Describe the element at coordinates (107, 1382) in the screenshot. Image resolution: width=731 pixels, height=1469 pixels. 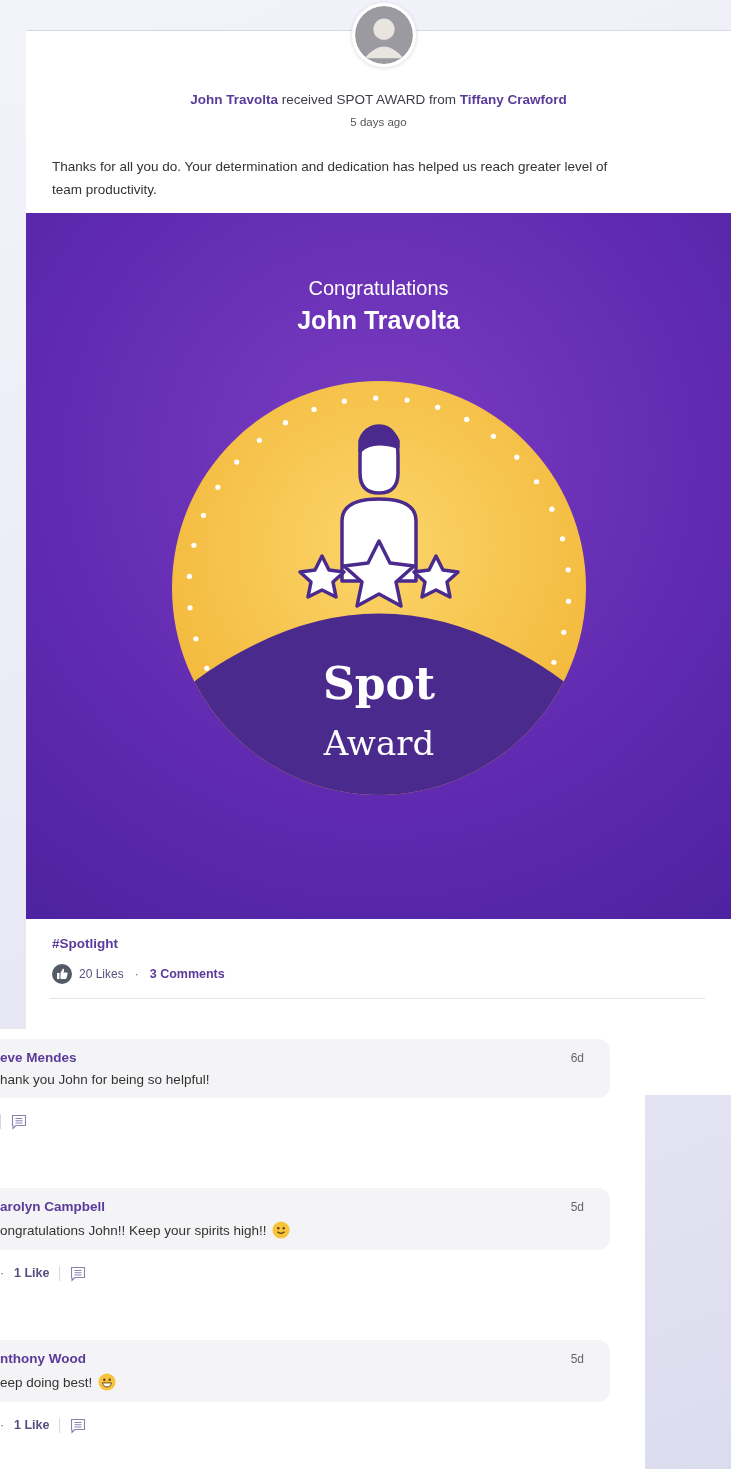
I see `grin-icon` at that location.